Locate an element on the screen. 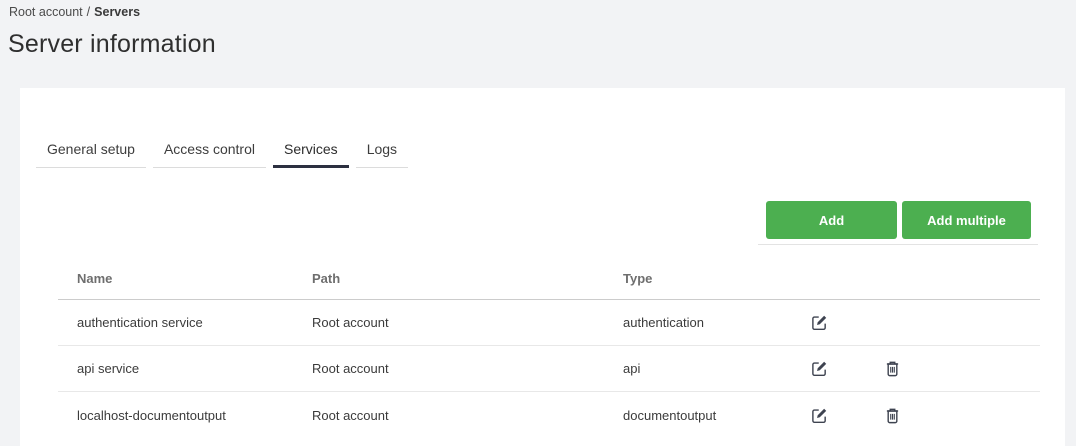 This screenshot has height=446, width=1076. cell-name: authentication service is located at coordinates (140, 322).